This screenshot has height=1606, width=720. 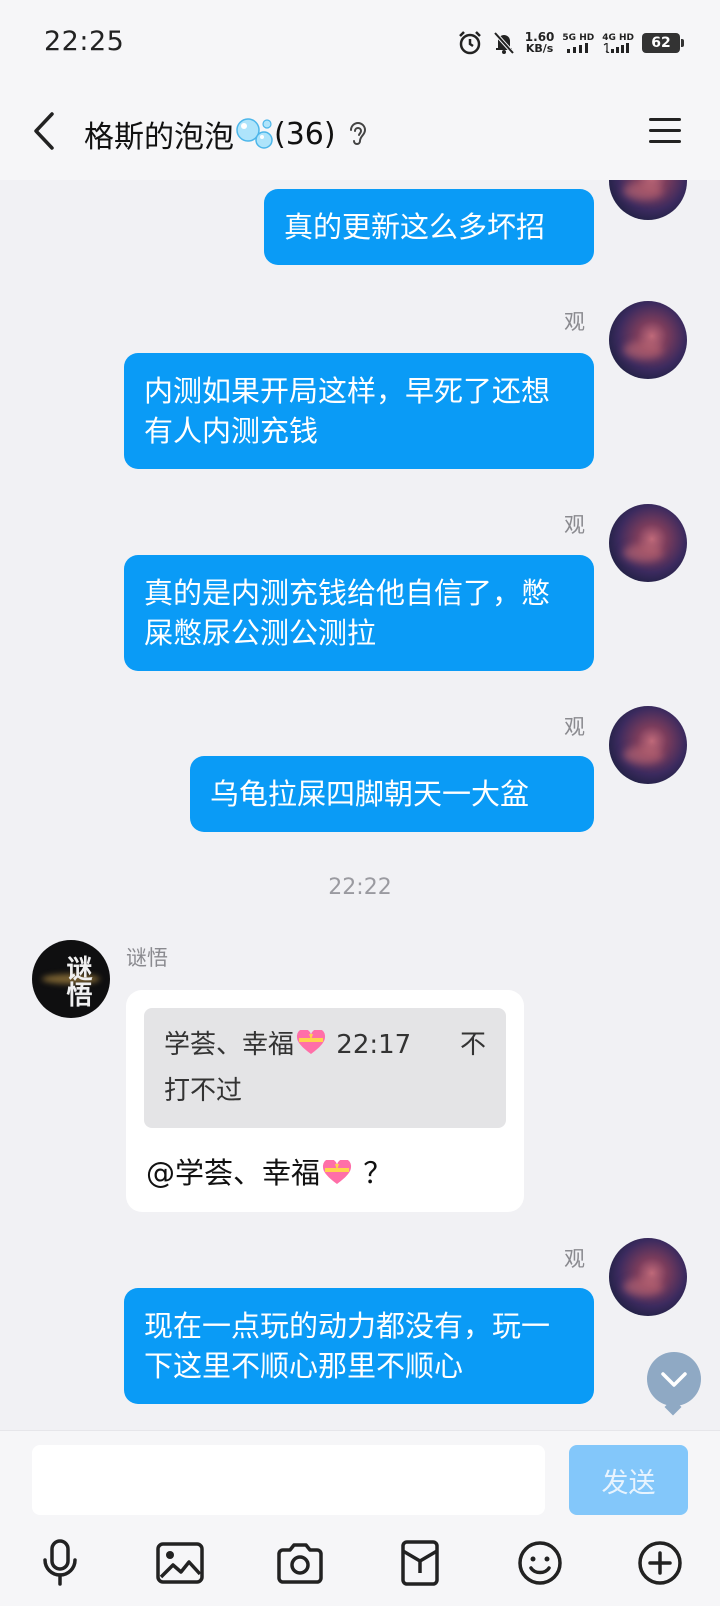 What do you see at coordinates (46, 131) in the screenshot?
I see `back-arrow-icon` at bounding box center [46, 131].